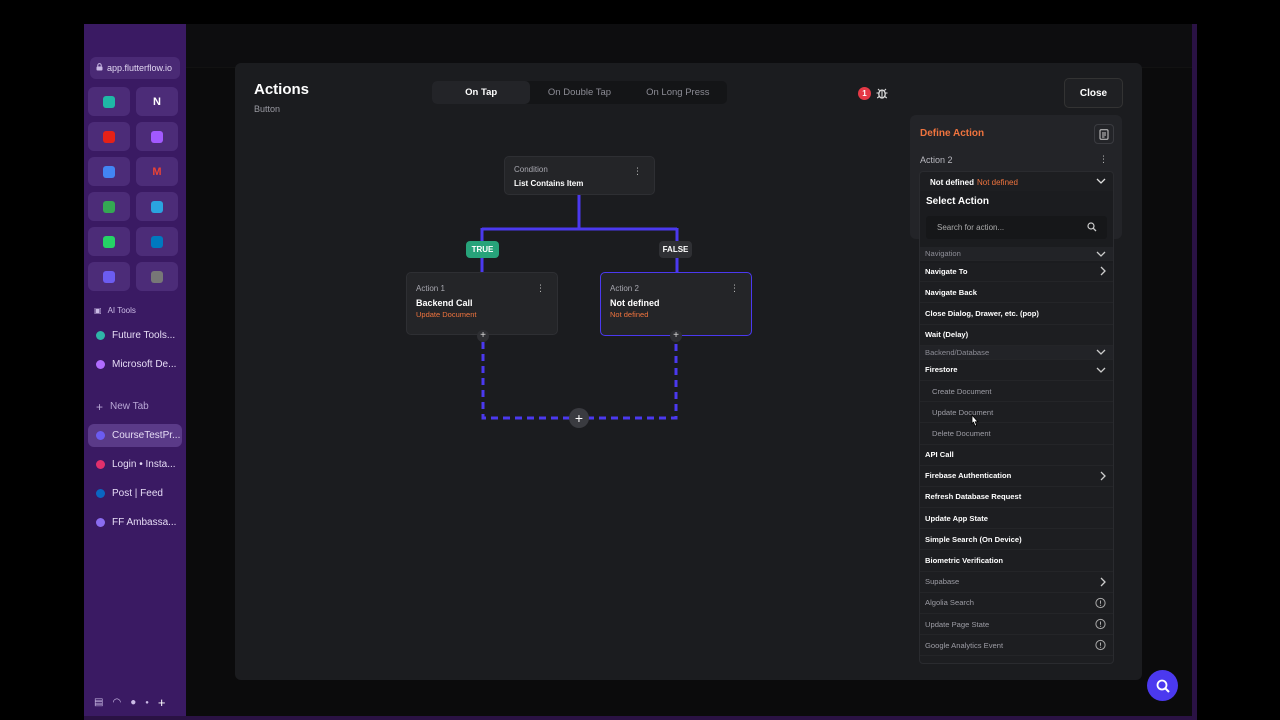  Describe the element at coordinates (1016, 561) in the screenshot. I see `action-option: Biometric Verification` at that location.